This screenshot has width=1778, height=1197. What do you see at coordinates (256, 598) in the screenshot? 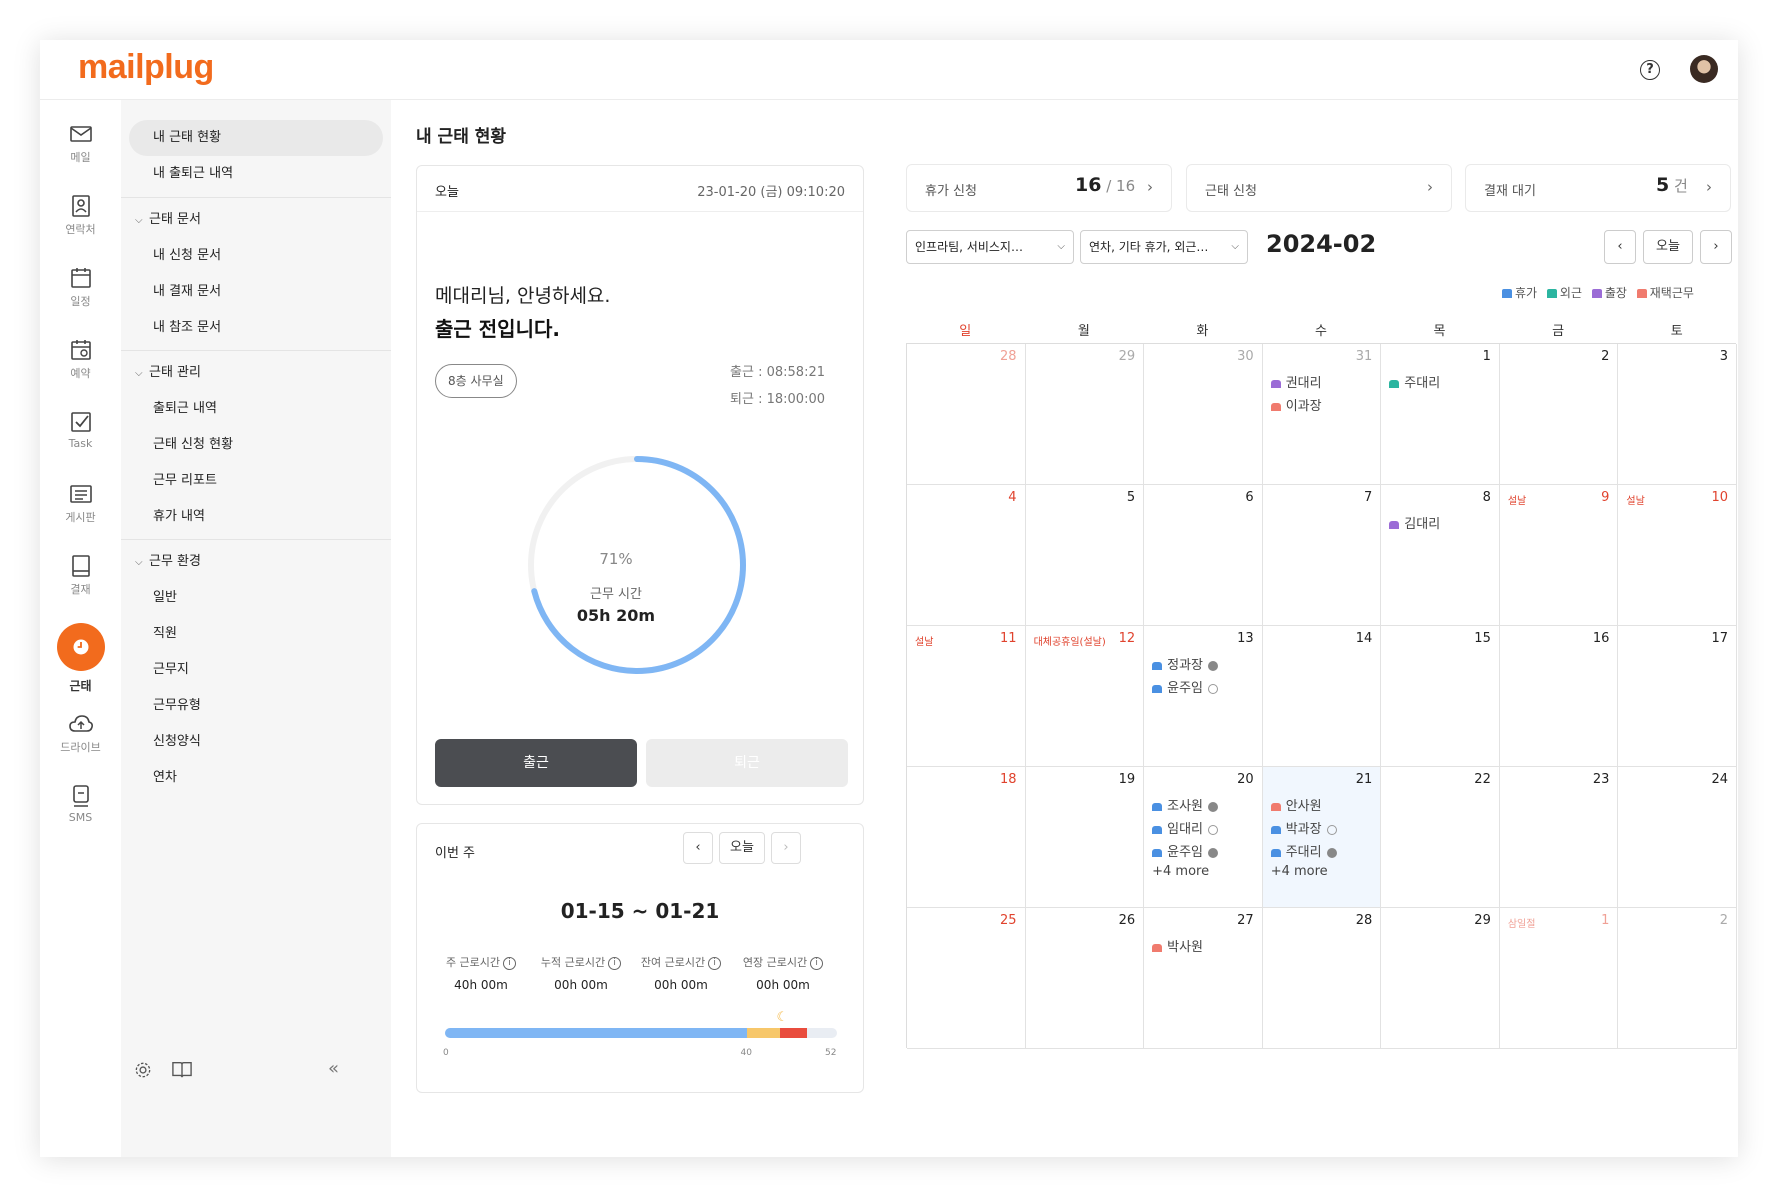
I see `nav-item-general: 일반` at bounding box center [256, 598].